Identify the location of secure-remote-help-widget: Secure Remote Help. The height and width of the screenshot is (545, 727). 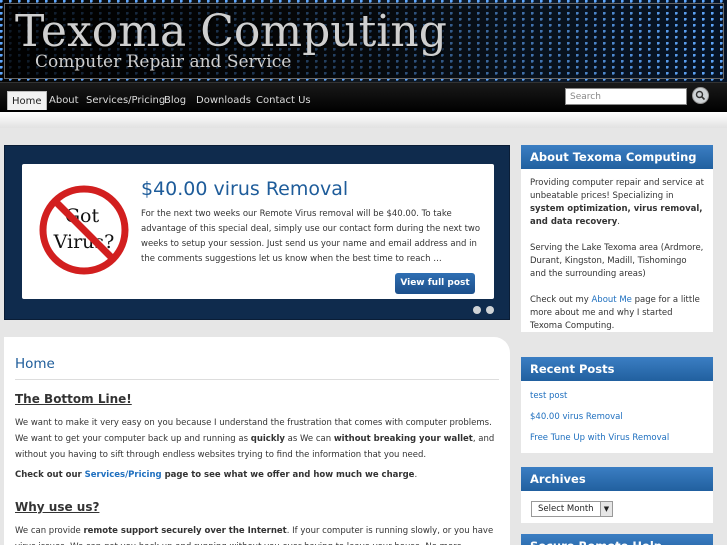
(617, 539).